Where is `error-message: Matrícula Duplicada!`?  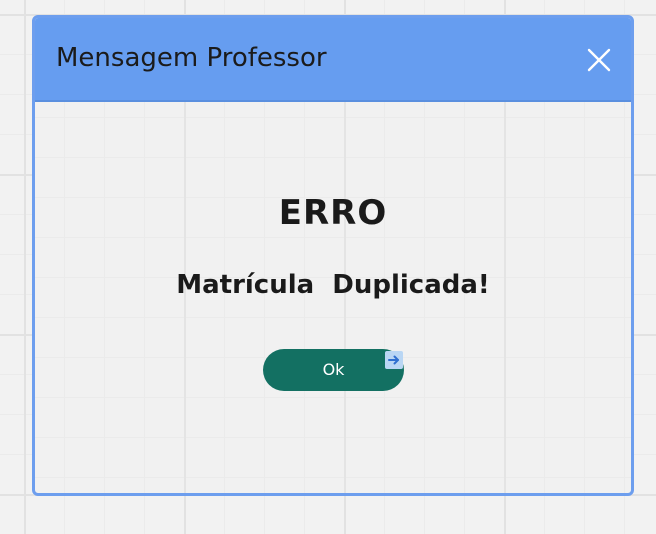 error-message: Matrícula Duplicada! is located at coordinates (333, 285).